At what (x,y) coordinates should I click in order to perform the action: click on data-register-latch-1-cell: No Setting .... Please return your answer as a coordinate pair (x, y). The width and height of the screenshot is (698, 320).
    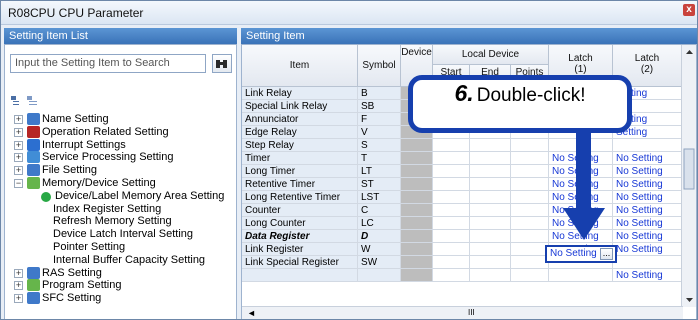
    Looking at the image, I should click on (581, 254).